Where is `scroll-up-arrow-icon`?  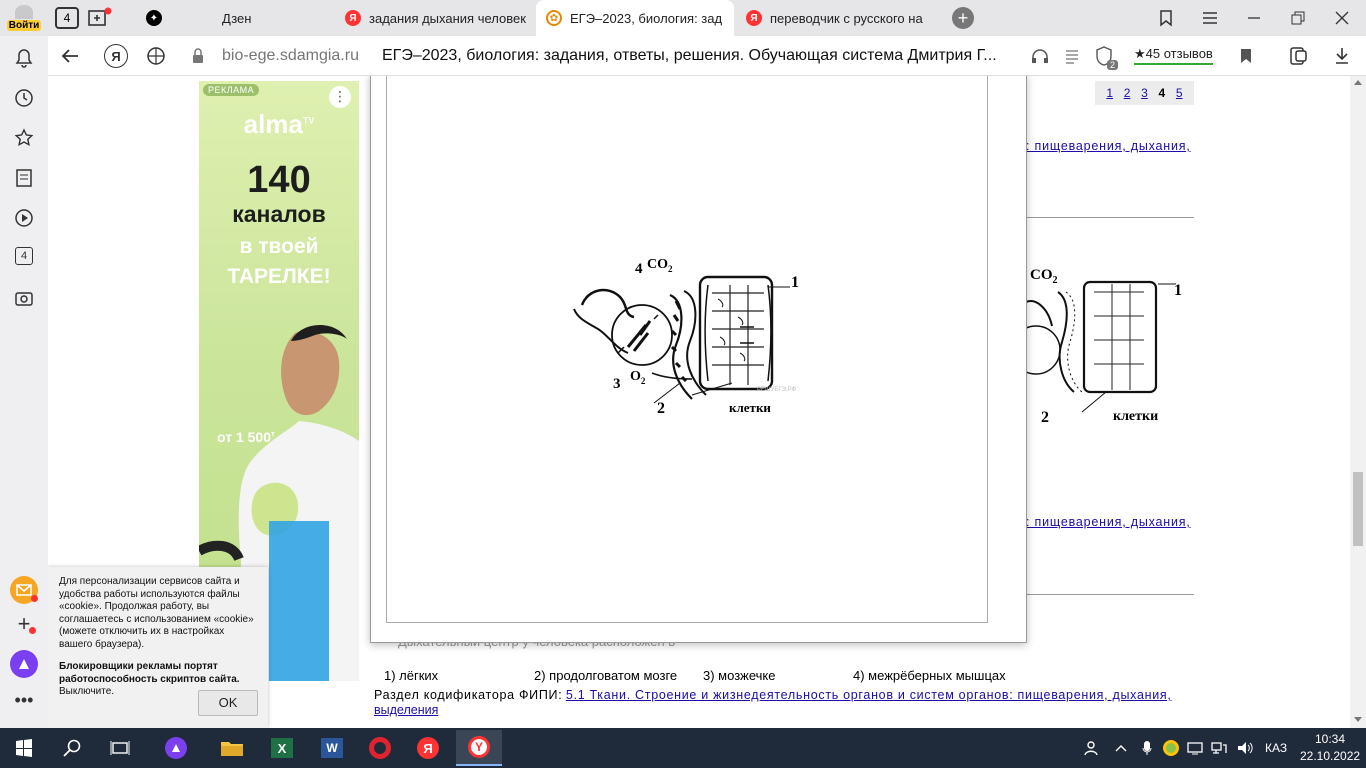 scroll-up-arrow-icon is located at coordinates (1358, 82).